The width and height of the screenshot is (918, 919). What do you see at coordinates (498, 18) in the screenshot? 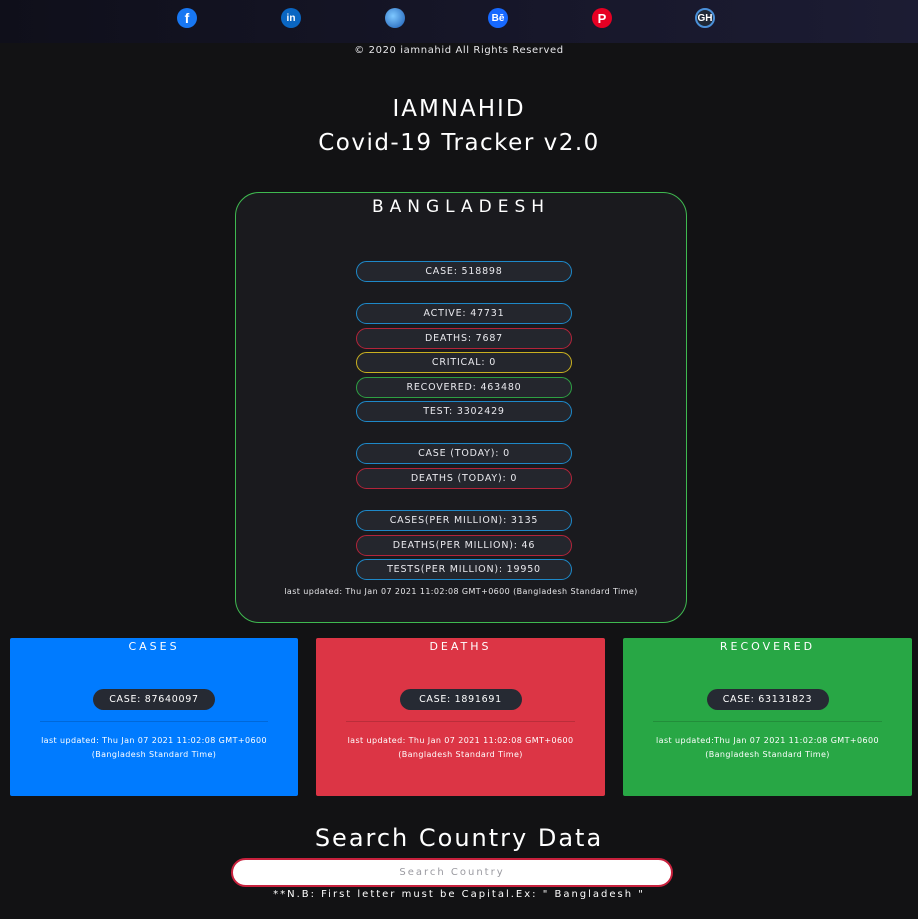
I see `behance-icon: Bē` at bounding box center [498, 18].